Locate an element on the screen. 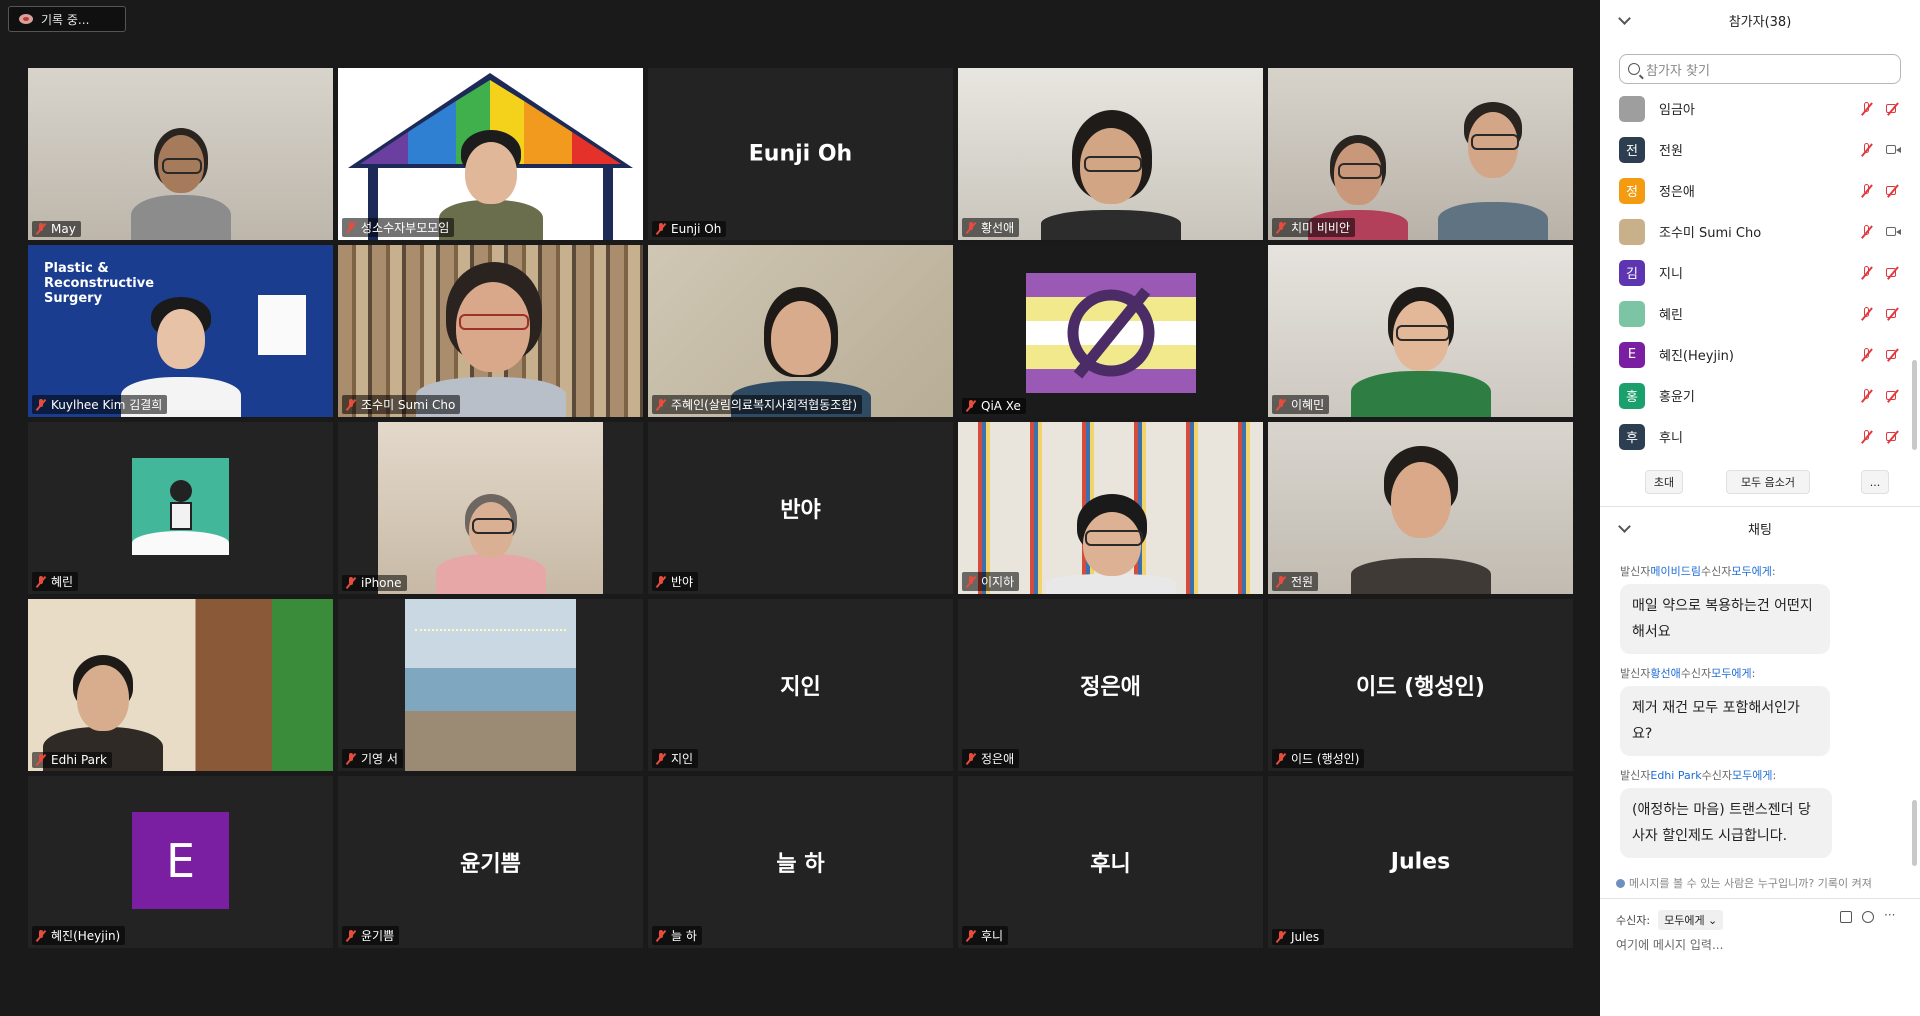  participant-name-display: Jules is located at coordinates (1420, 862).